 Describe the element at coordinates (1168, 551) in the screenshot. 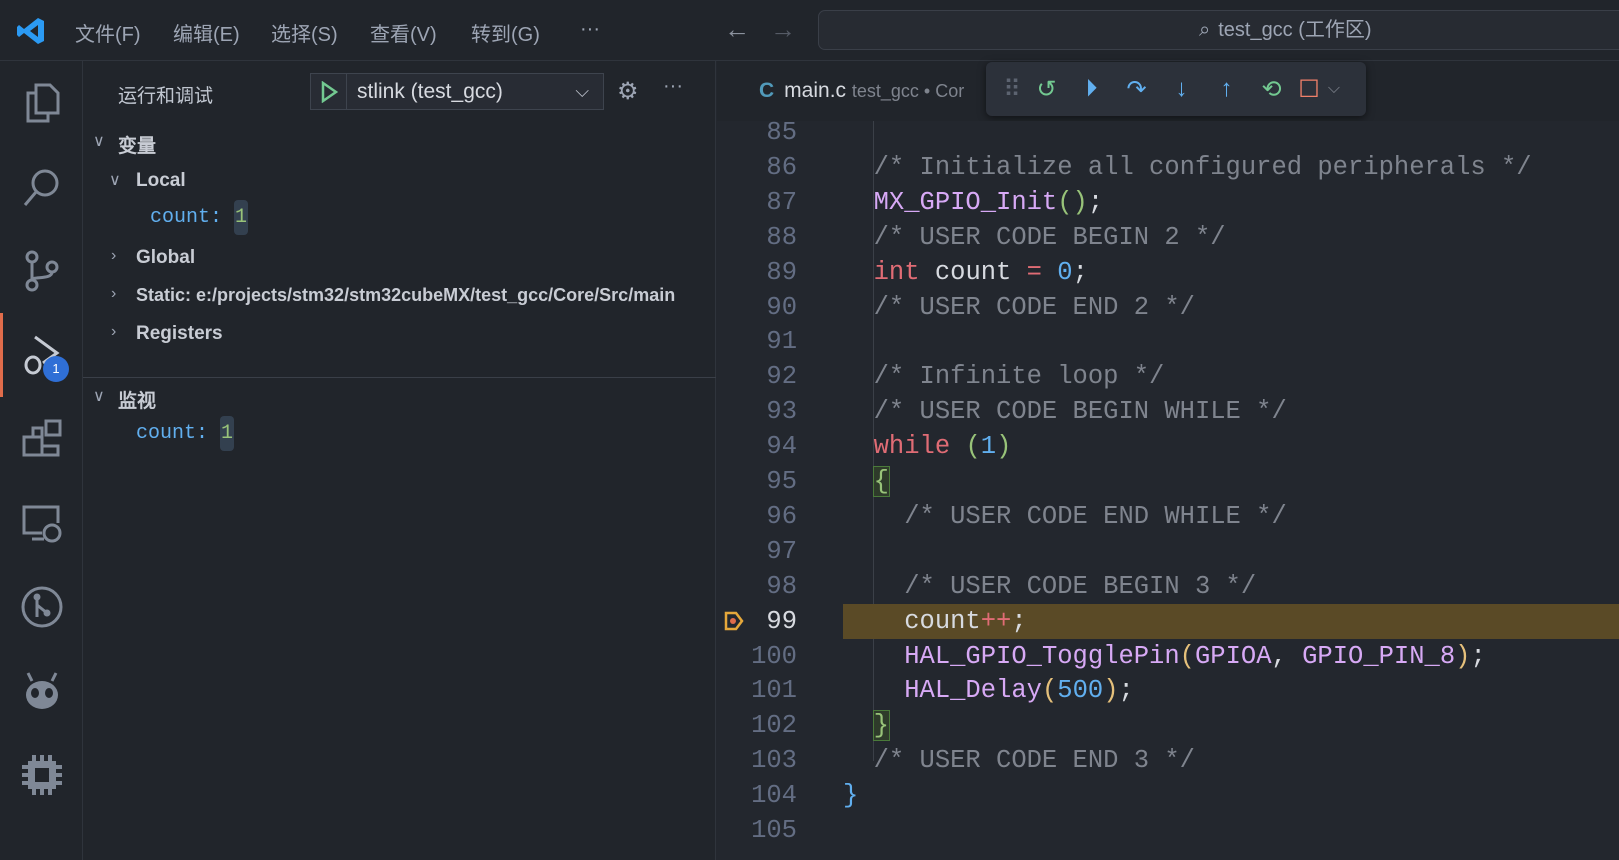

I see `code-line: 97` at that location.